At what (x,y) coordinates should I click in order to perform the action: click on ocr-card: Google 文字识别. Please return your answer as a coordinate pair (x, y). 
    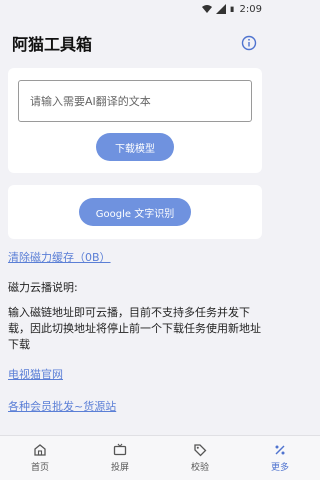
    Looking at the image, I should click on (135, 212).